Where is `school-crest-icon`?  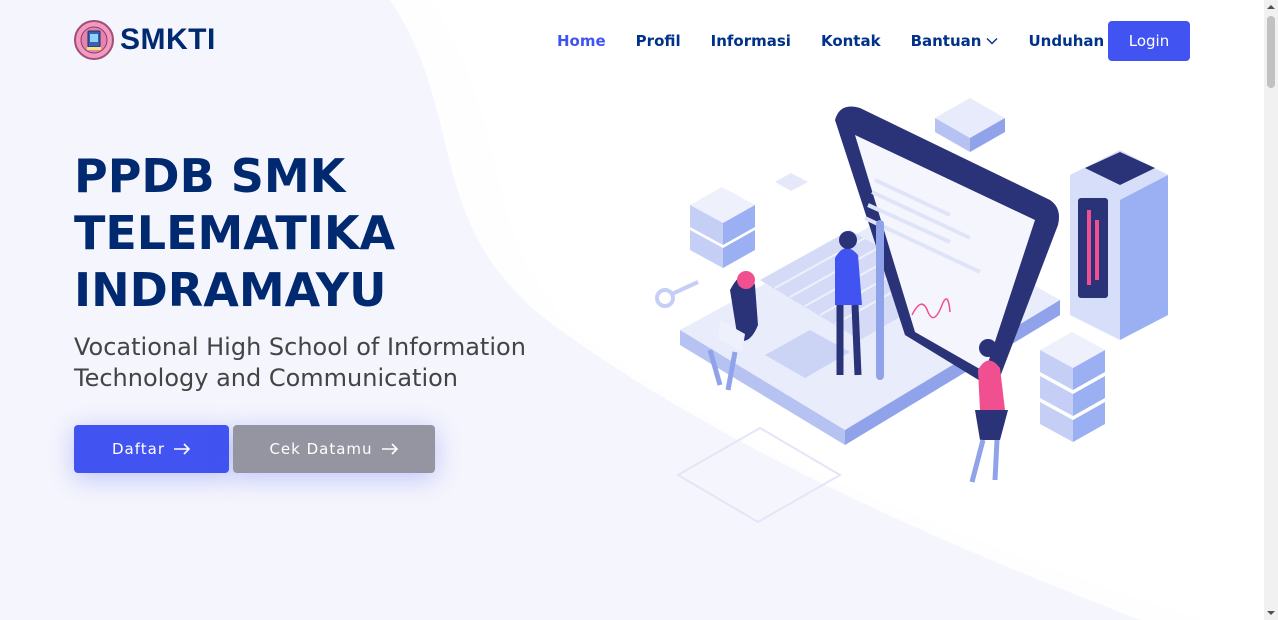
school-crest-icon is located at coordinates (94, 40).